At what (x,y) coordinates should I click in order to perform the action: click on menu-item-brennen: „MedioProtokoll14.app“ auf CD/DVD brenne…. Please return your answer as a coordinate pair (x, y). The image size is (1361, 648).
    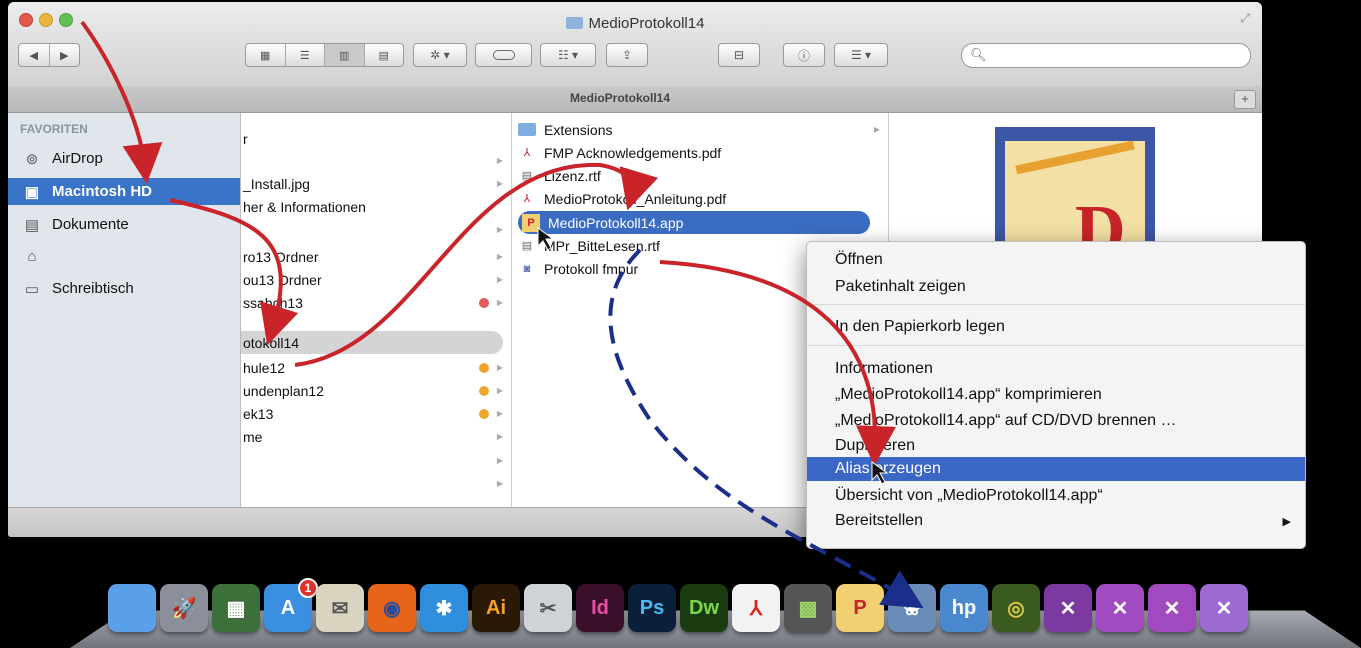
    Looking at the image, I should click on (1056, 421).